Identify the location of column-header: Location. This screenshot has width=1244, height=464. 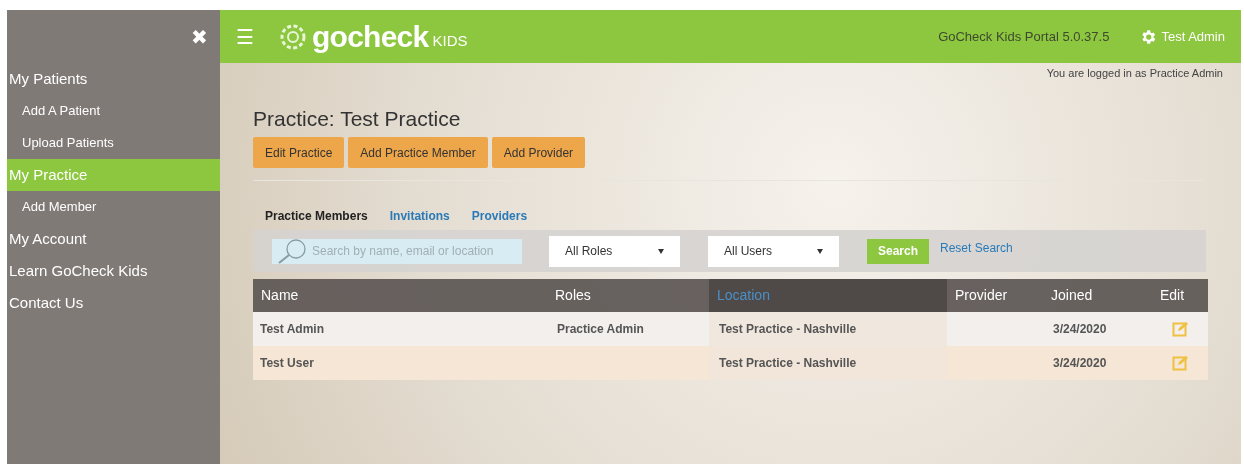
(828, 295).